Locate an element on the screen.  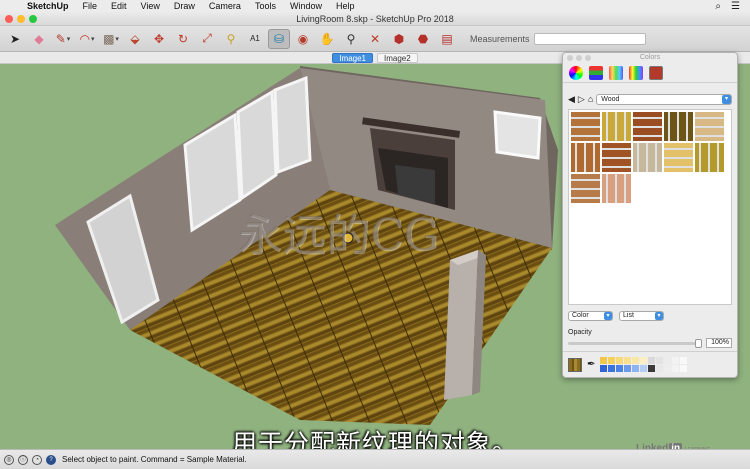
panel-minimize-icon is located at coordinates (579, 58).